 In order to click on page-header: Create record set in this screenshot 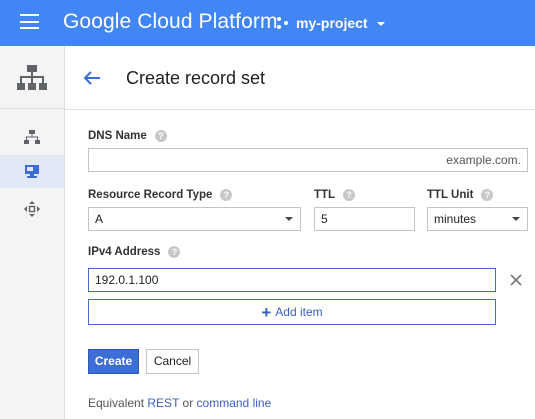, I will do `click(300, 78)`.